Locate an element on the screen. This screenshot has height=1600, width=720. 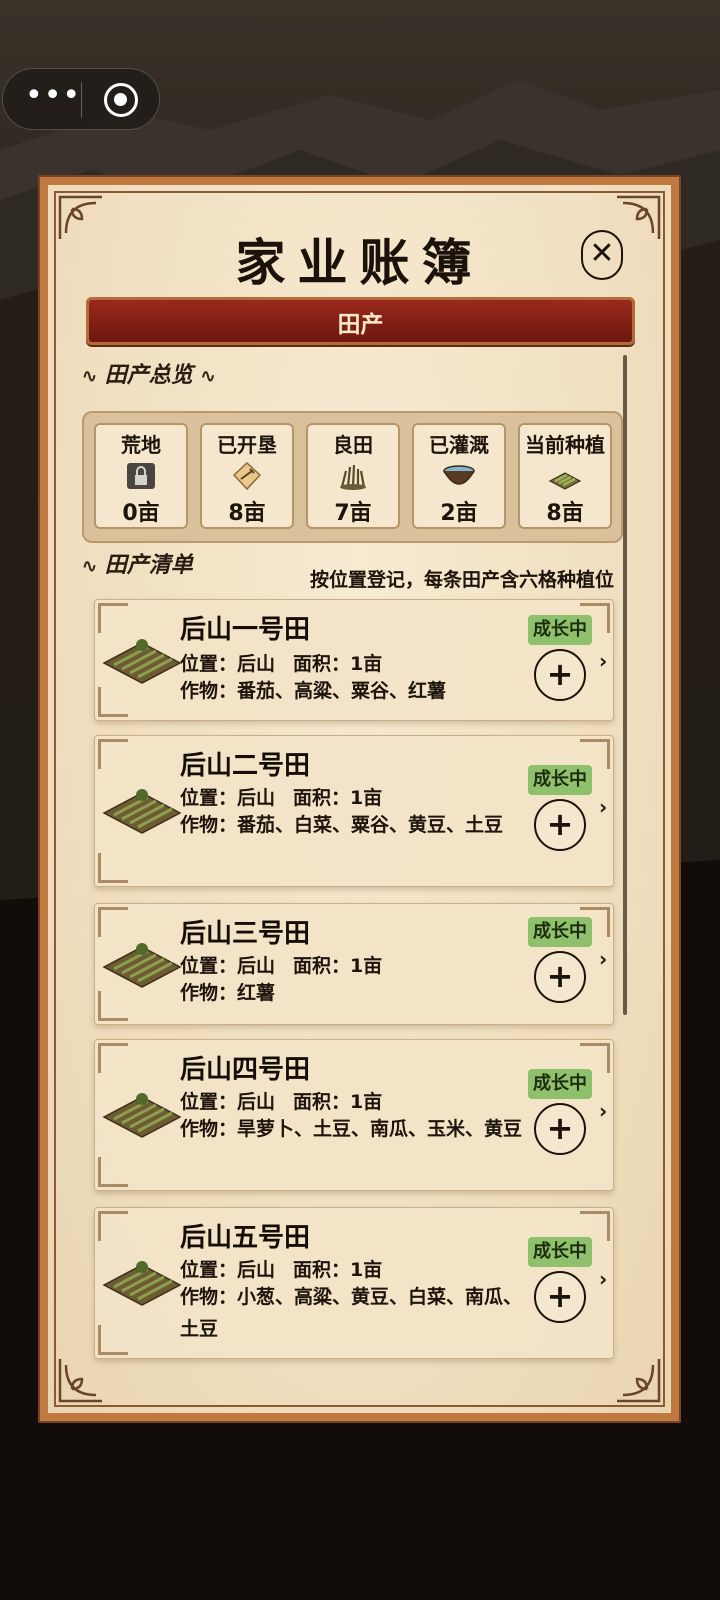
close-icon: ✕ is located at coordinates (602, 253).